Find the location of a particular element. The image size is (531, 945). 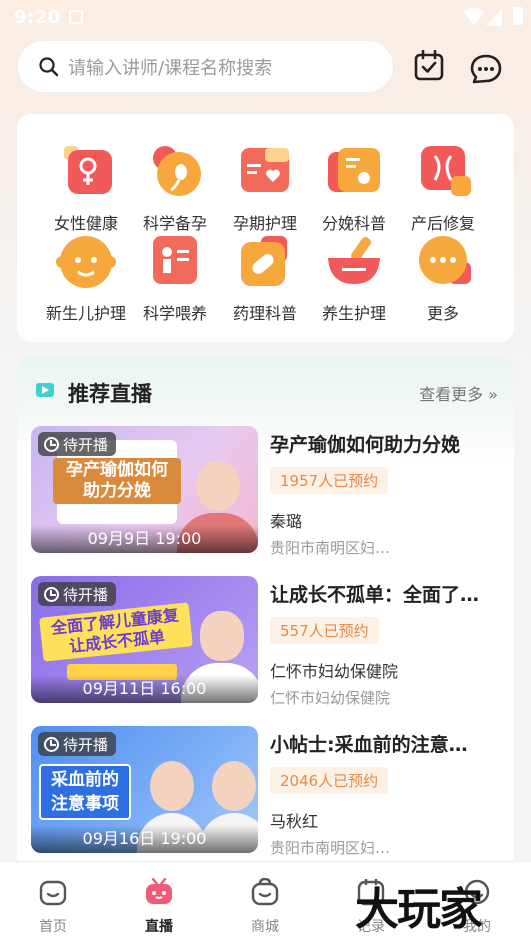

mortar-icon is located at coordinates (354, 260).